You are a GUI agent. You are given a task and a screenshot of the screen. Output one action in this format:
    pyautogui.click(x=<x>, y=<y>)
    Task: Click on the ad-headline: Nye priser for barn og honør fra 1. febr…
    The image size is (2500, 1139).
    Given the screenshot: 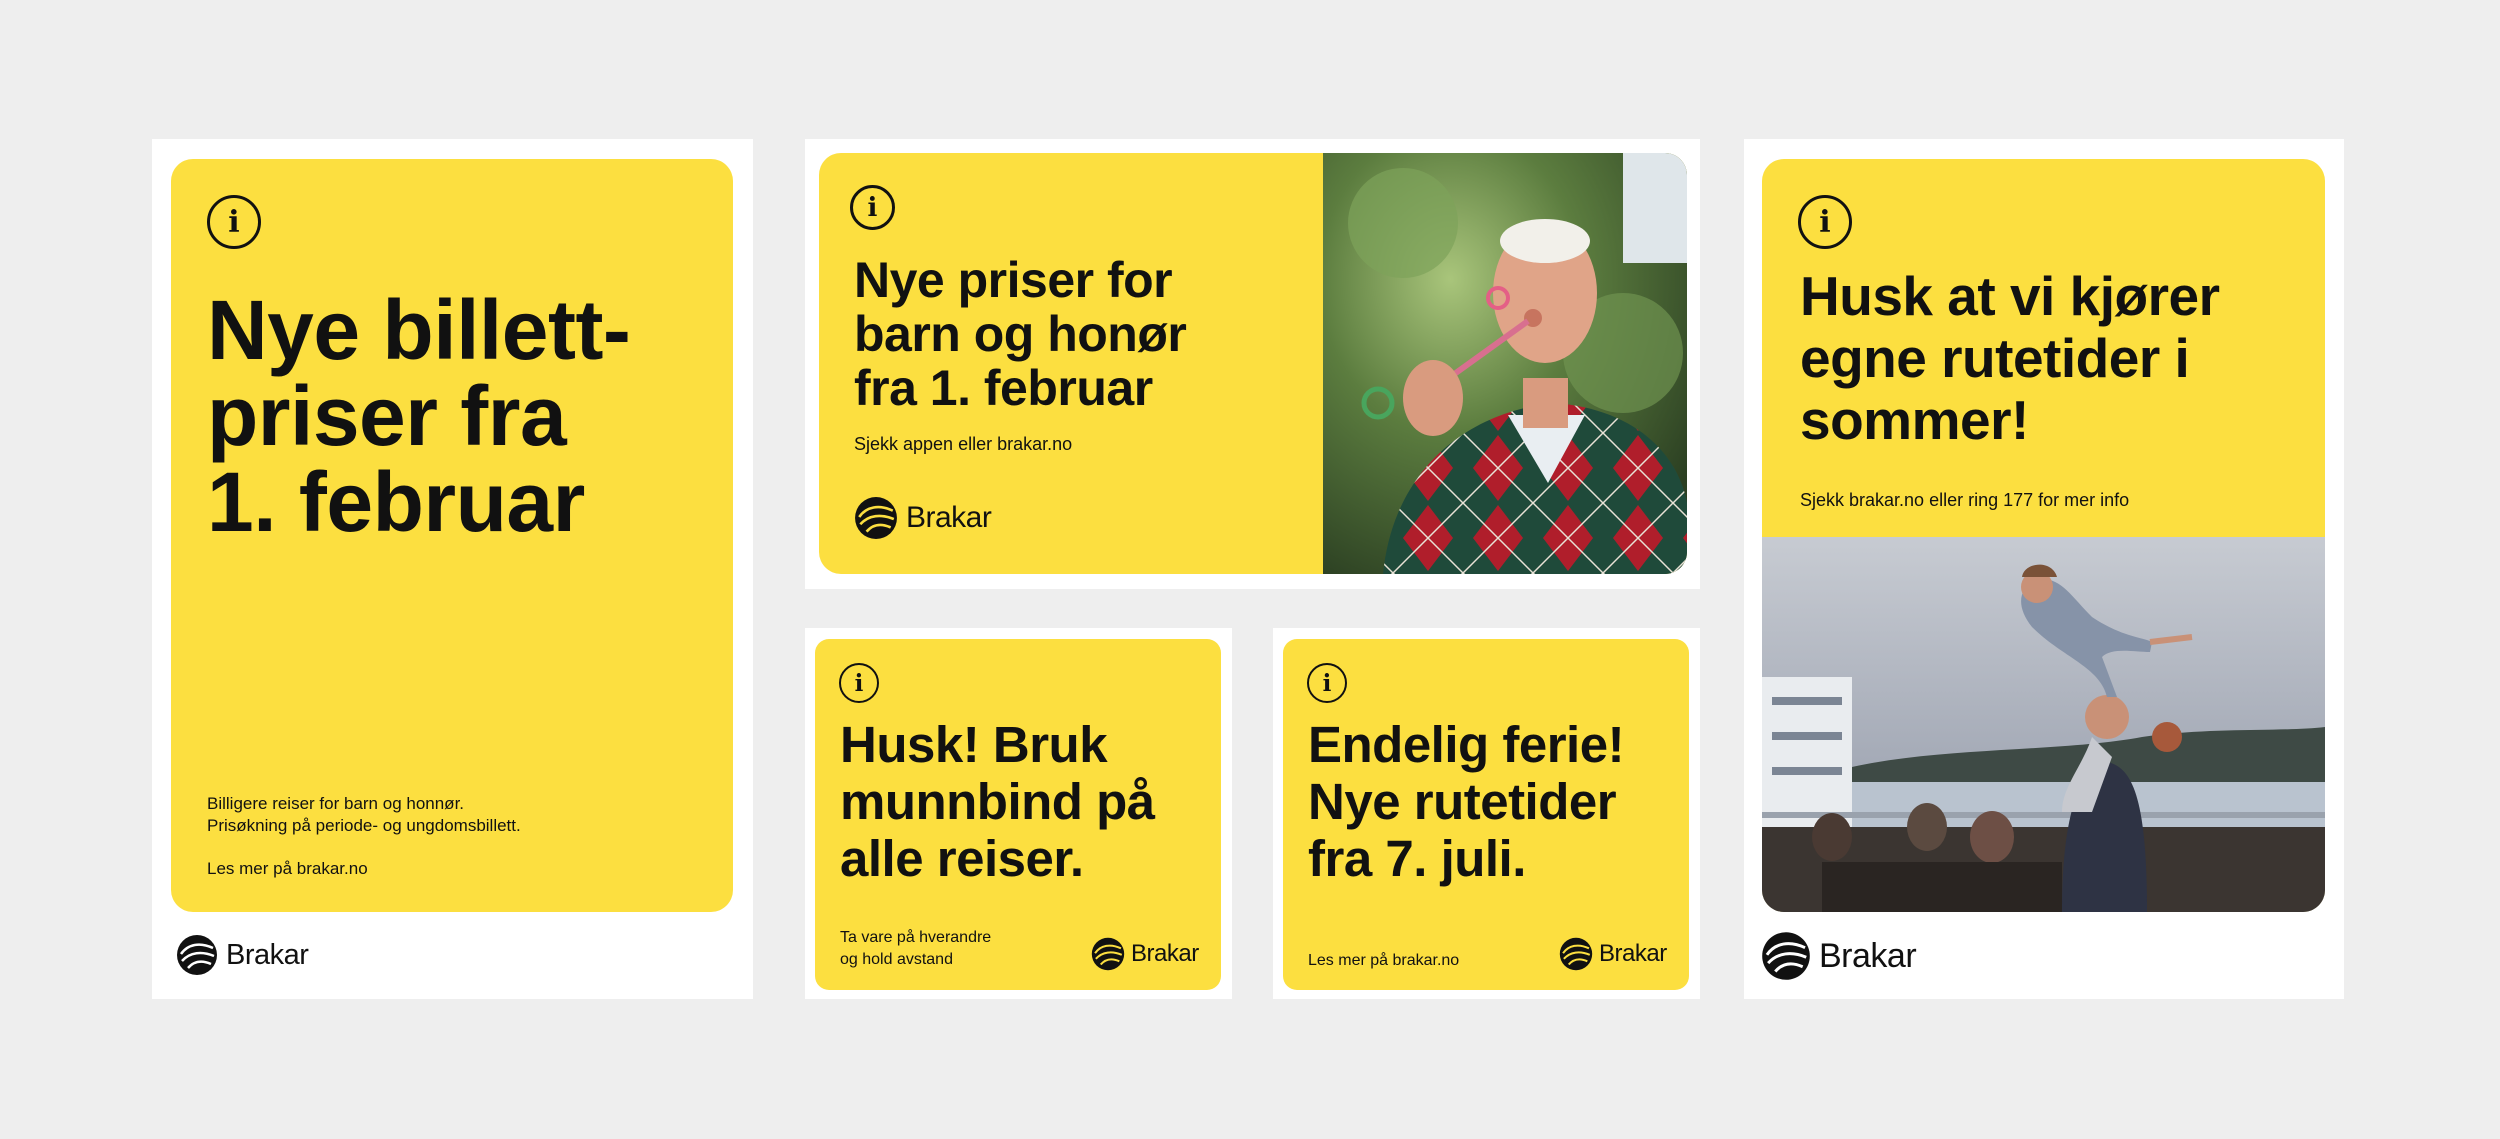 What is the action you would take?
    pyautogui.click(x=1020, y=334)
    